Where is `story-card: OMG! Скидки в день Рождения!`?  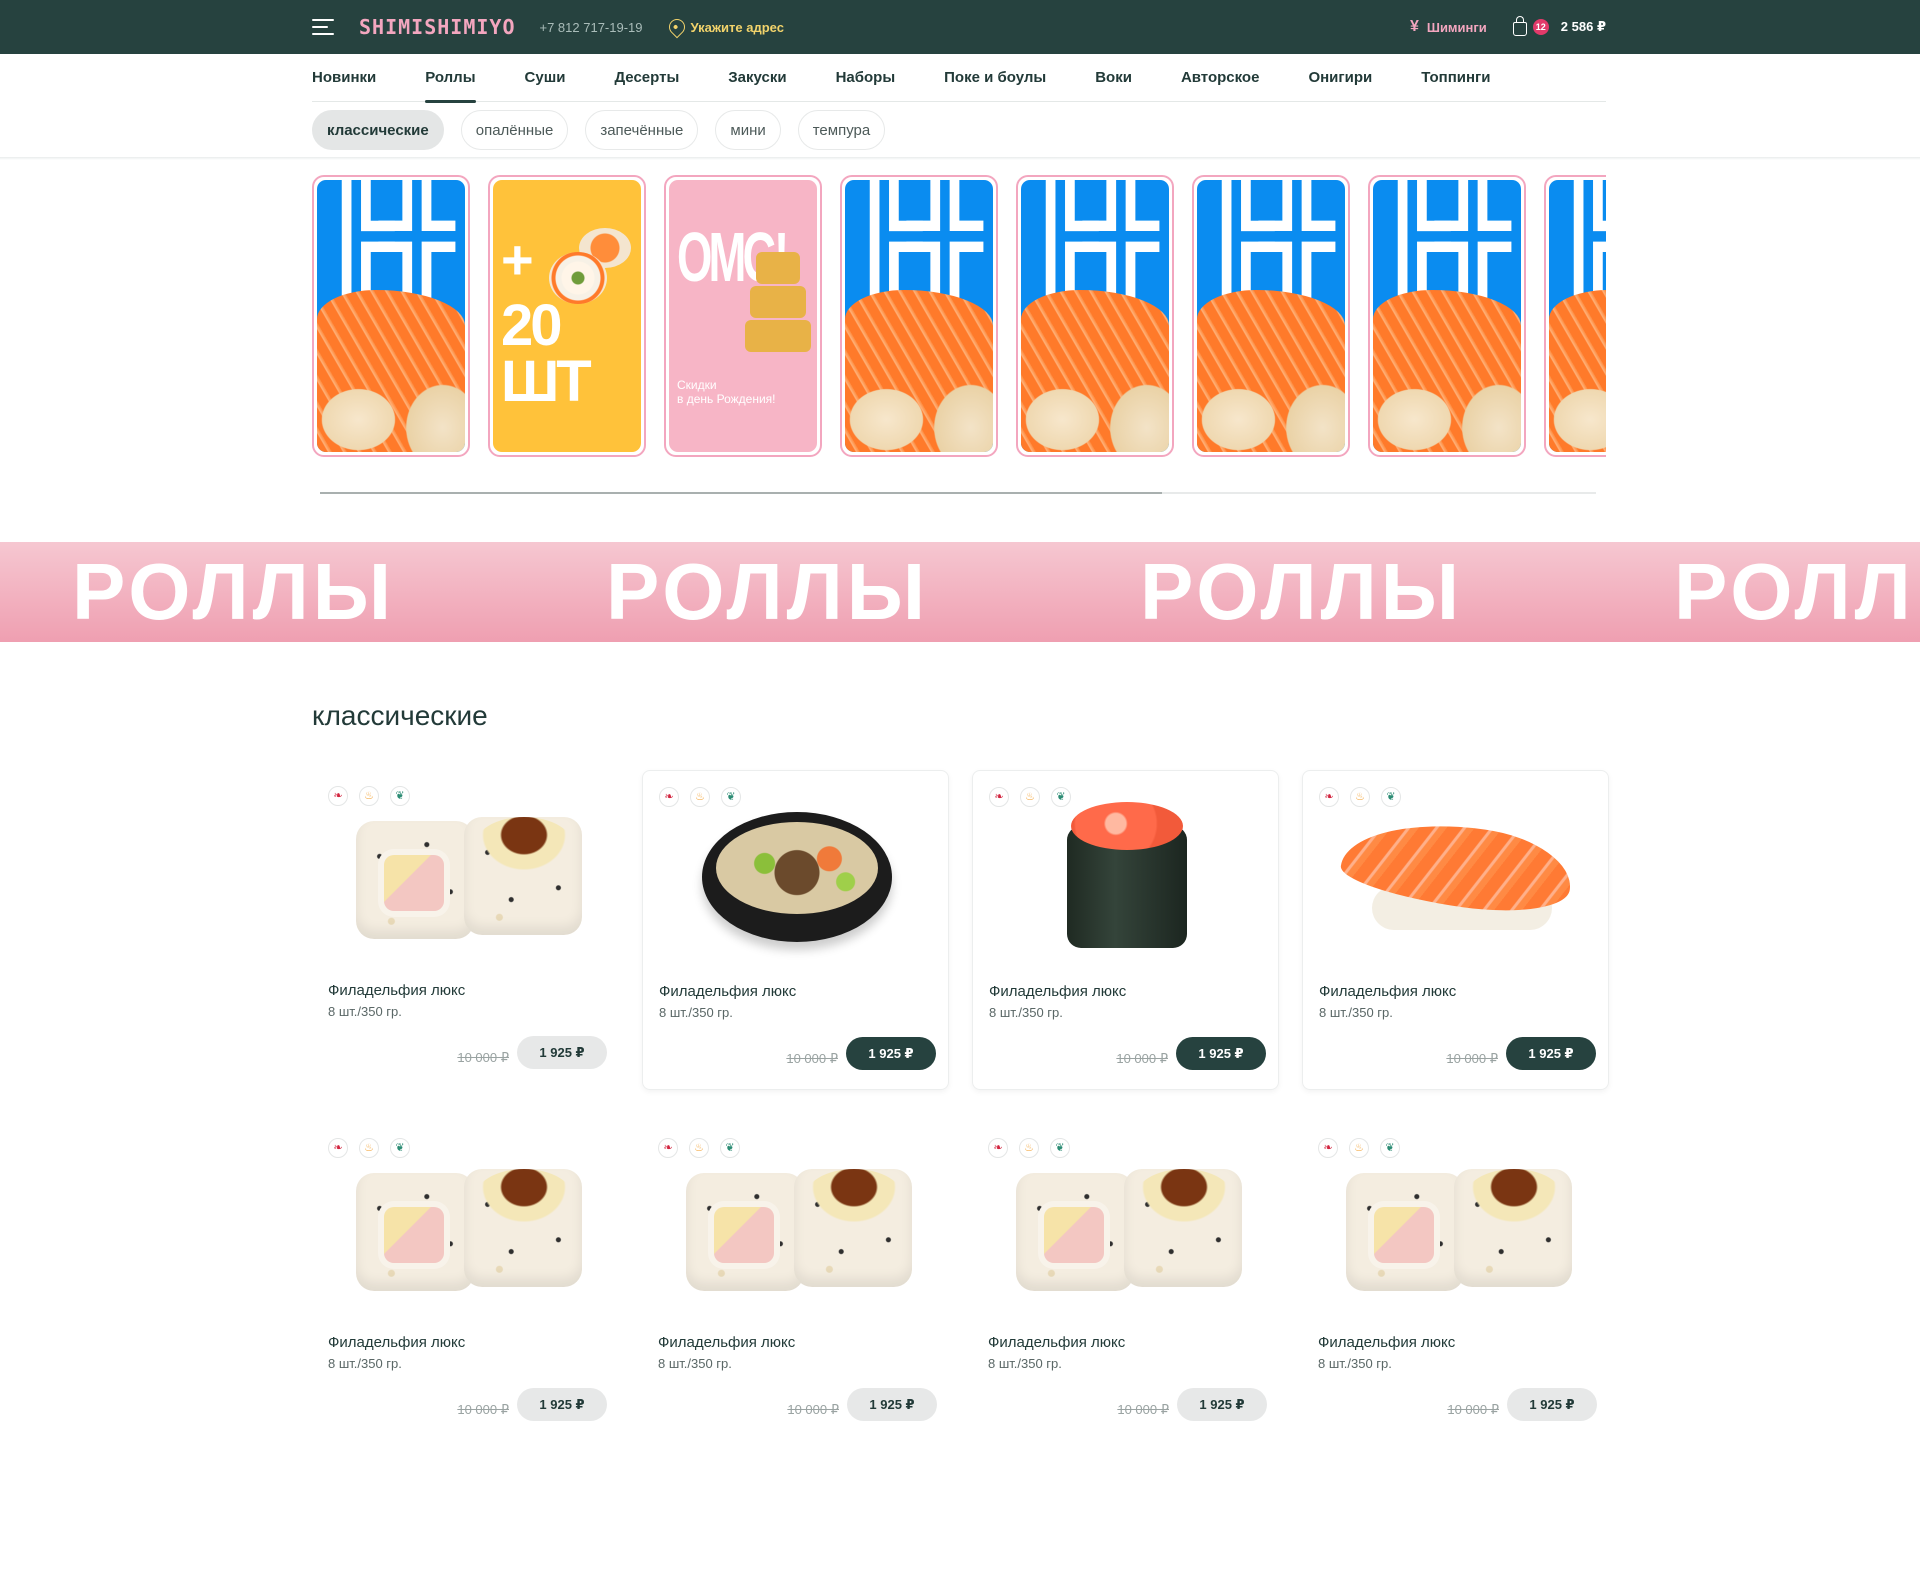
story-card: OMG! Скидки в день Рождения! is located at coordinates (743, 316).